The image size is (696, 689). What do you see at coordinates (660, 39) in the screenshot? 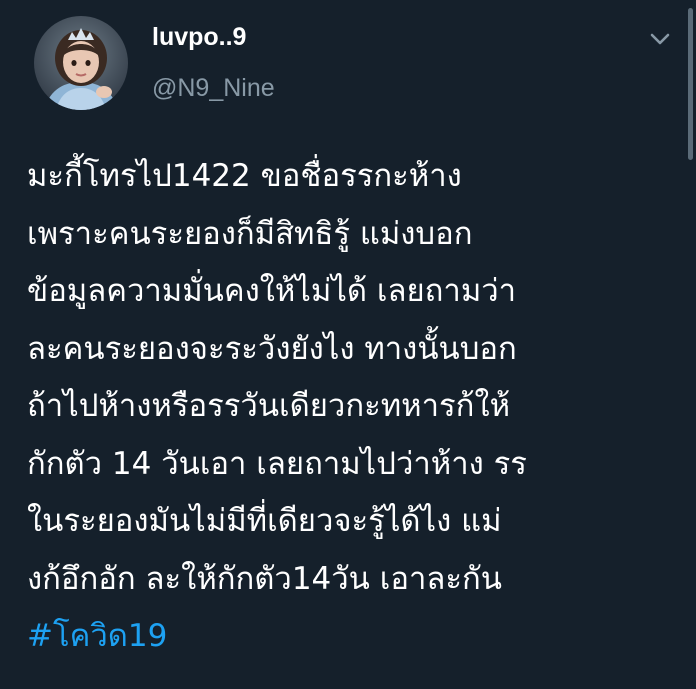
I see `chevron-down-icon` at bounding box center [660, 39].